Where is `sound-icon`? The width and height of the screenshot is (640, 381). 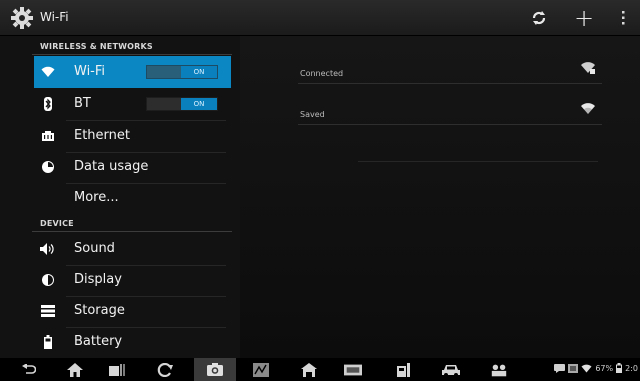 sound-icon is located at coordinates (48, 249).